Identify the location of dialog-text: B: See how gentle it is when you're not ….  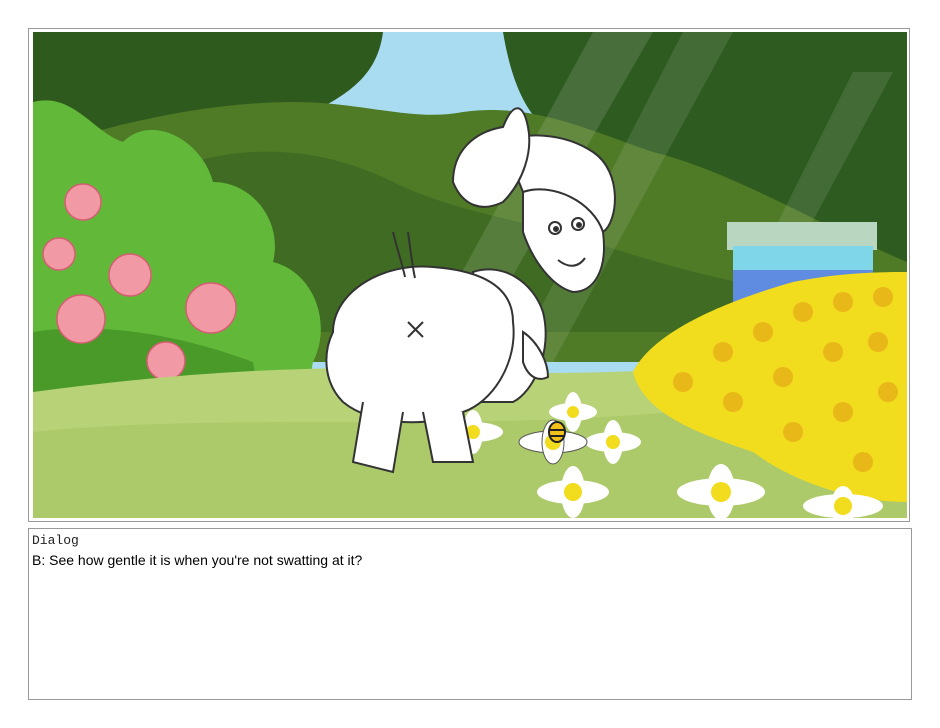
(197, 560).